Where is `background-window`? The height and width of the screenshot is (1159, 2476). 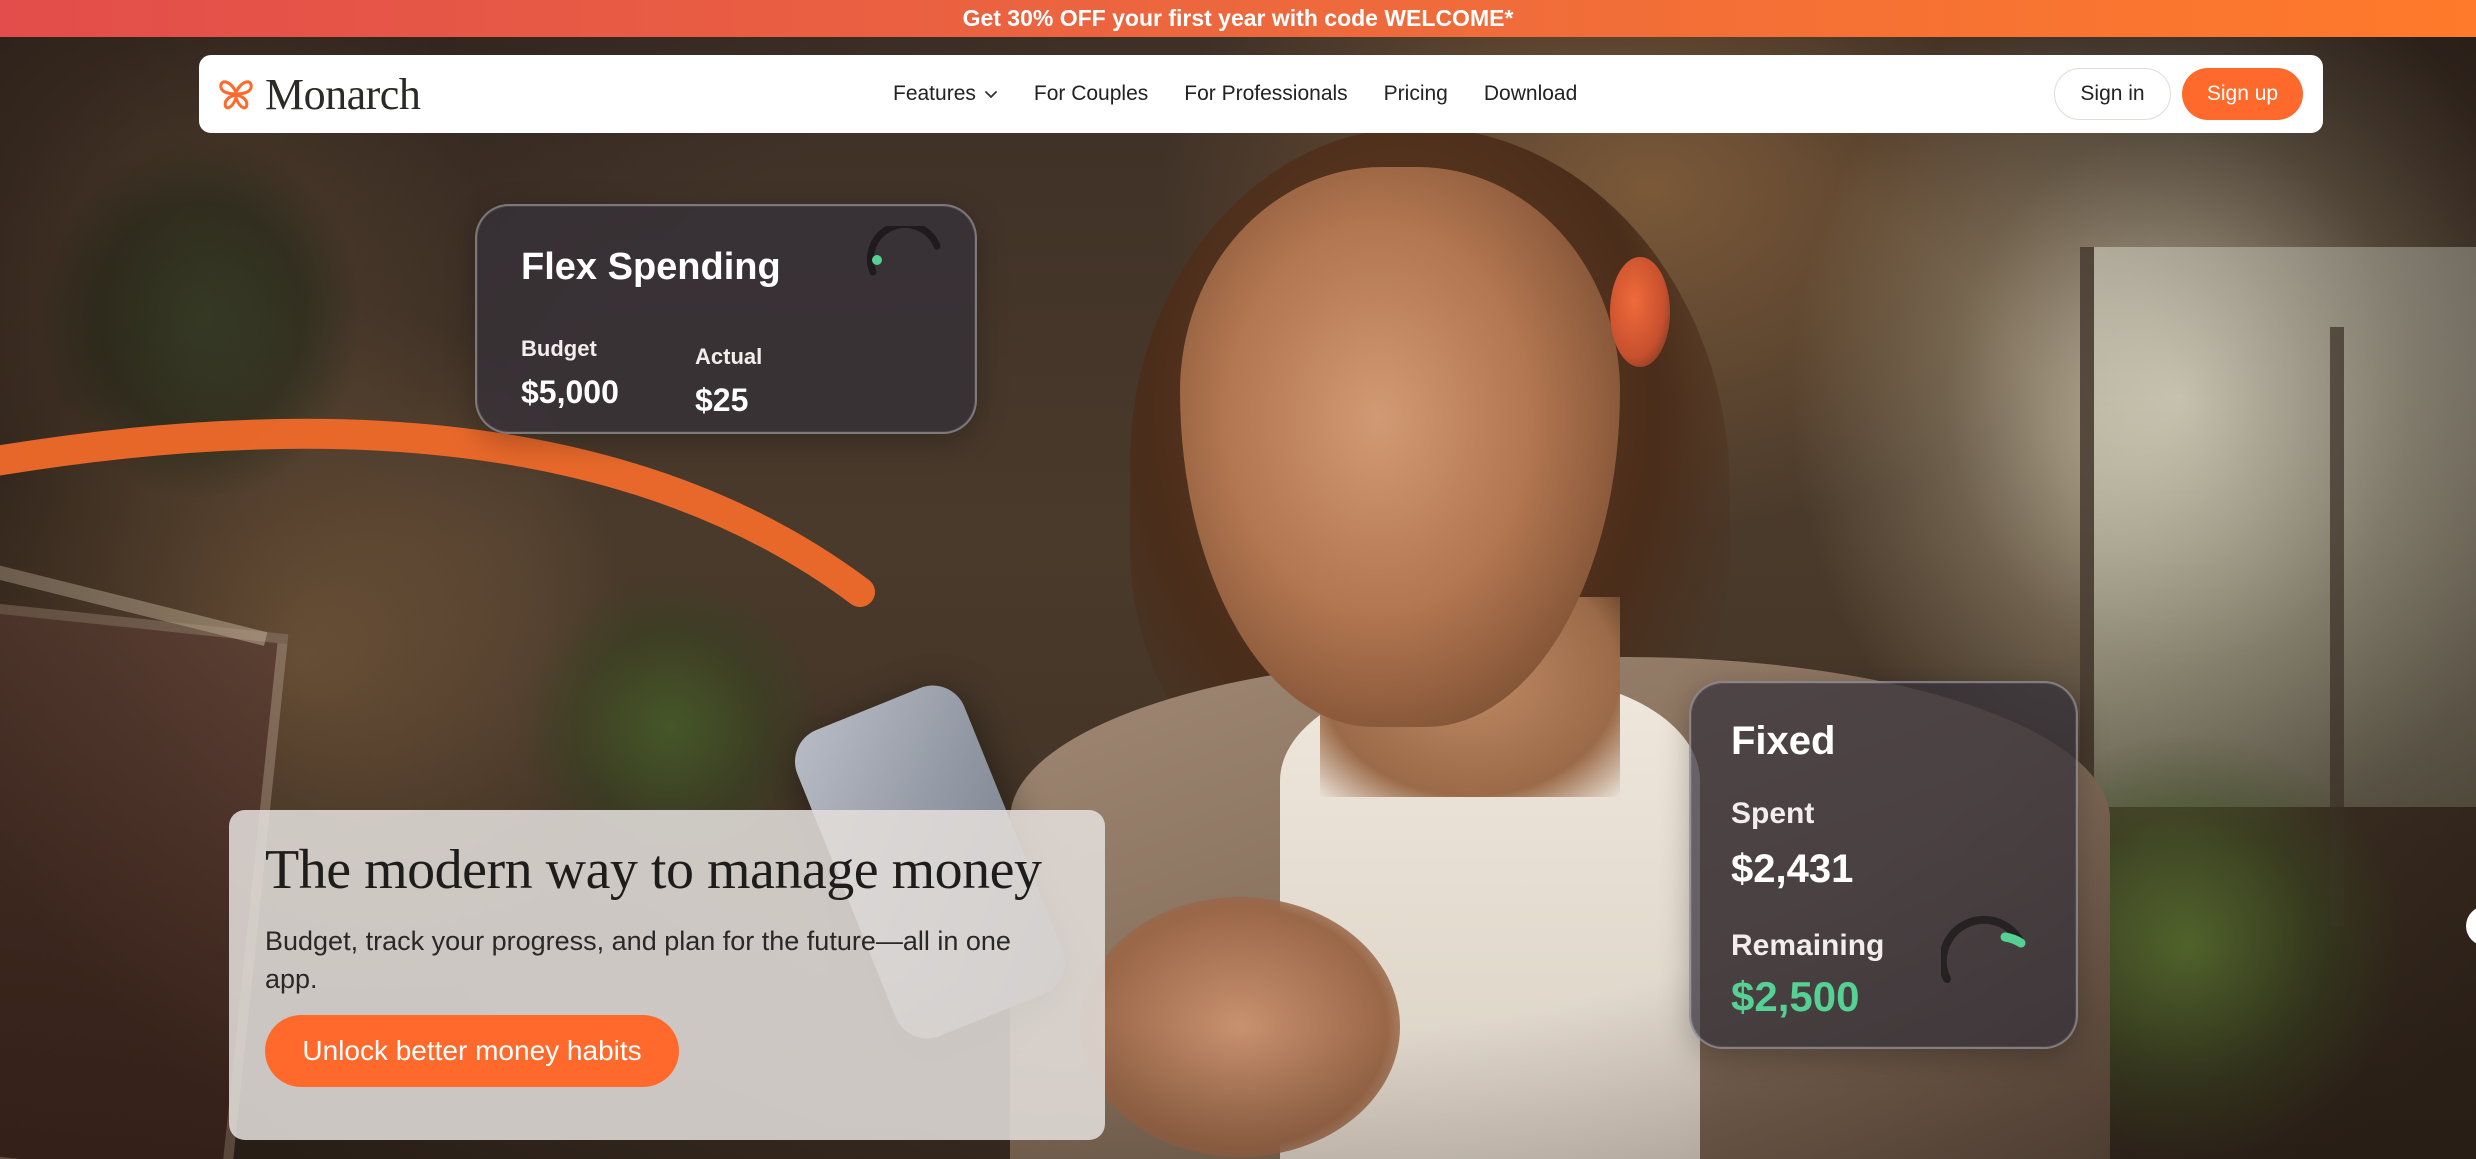
background-window is located at coordinates (2278, 527).